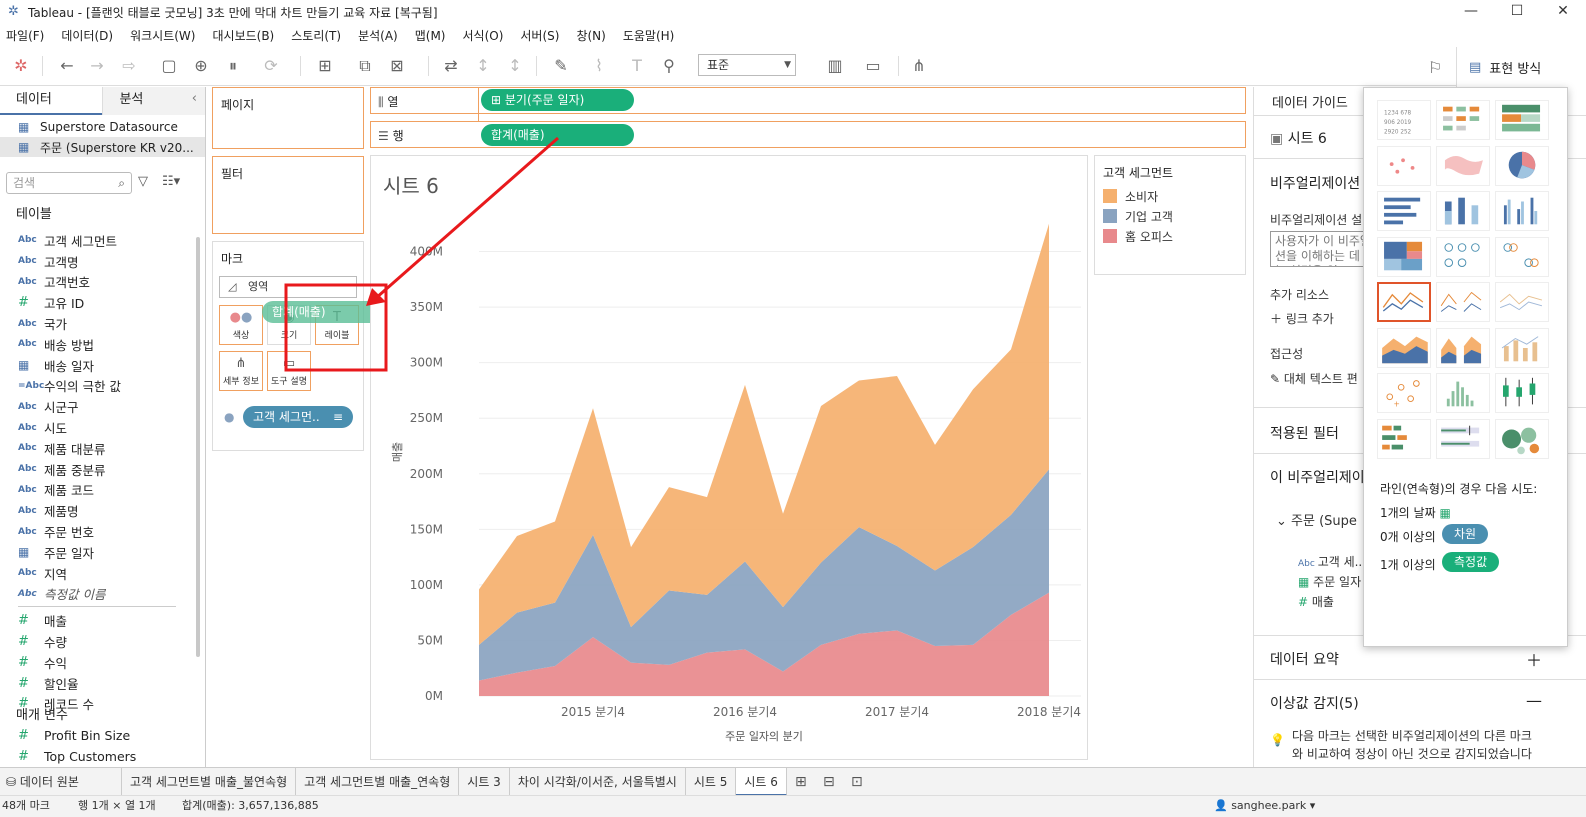  Describe the element at coordinates (1314, 378) in the screenshot. I see `alt-text-link: ✎ 대체 텍스트 편` at that location.